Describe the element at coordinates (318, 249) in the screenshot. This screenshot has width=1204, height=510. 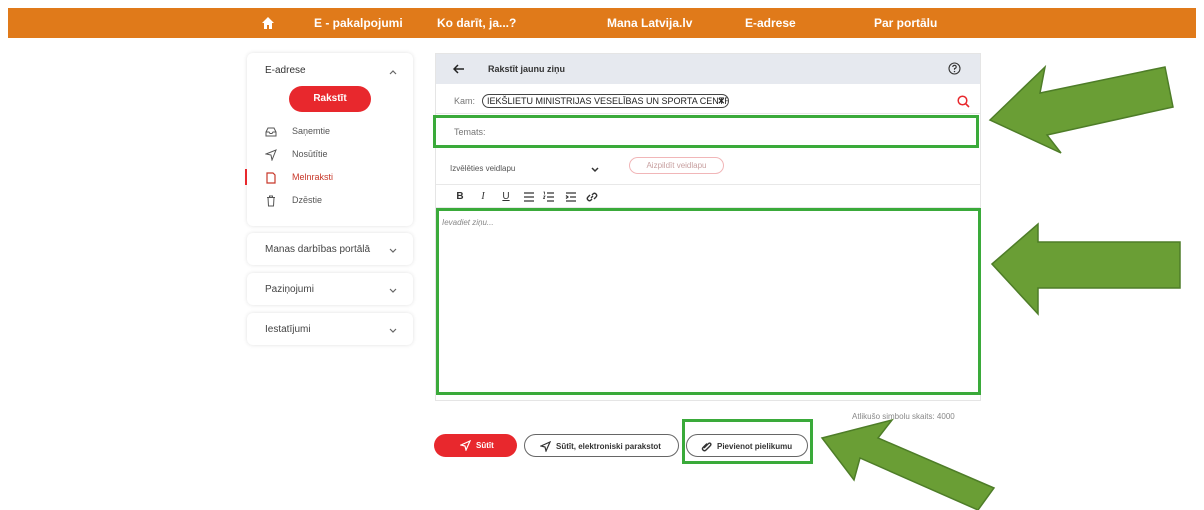
I see `sidebar-collapse-label: Manas darbības portālā` at that location.